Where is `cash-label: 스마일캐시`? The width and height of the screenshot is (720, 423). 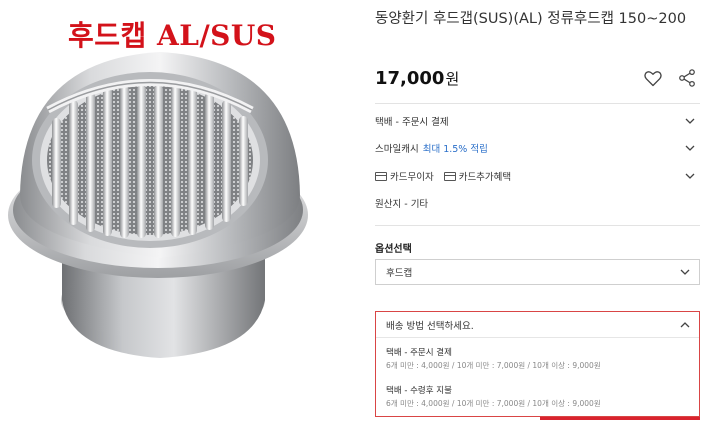
cash-label: 스마일캐시 is located at coordinates (397, 149).